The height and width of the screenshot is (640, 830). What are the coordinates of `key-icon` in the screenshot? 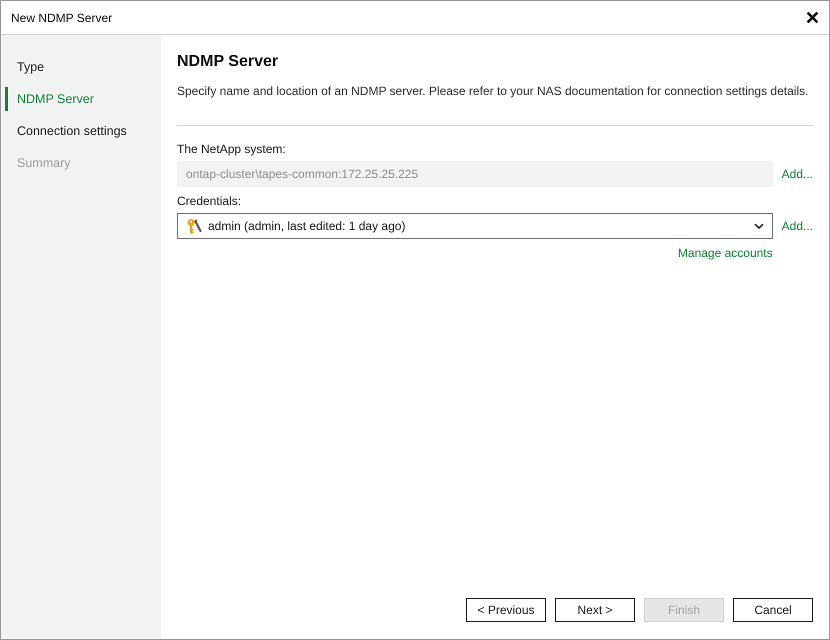 It's located at (194, 226).